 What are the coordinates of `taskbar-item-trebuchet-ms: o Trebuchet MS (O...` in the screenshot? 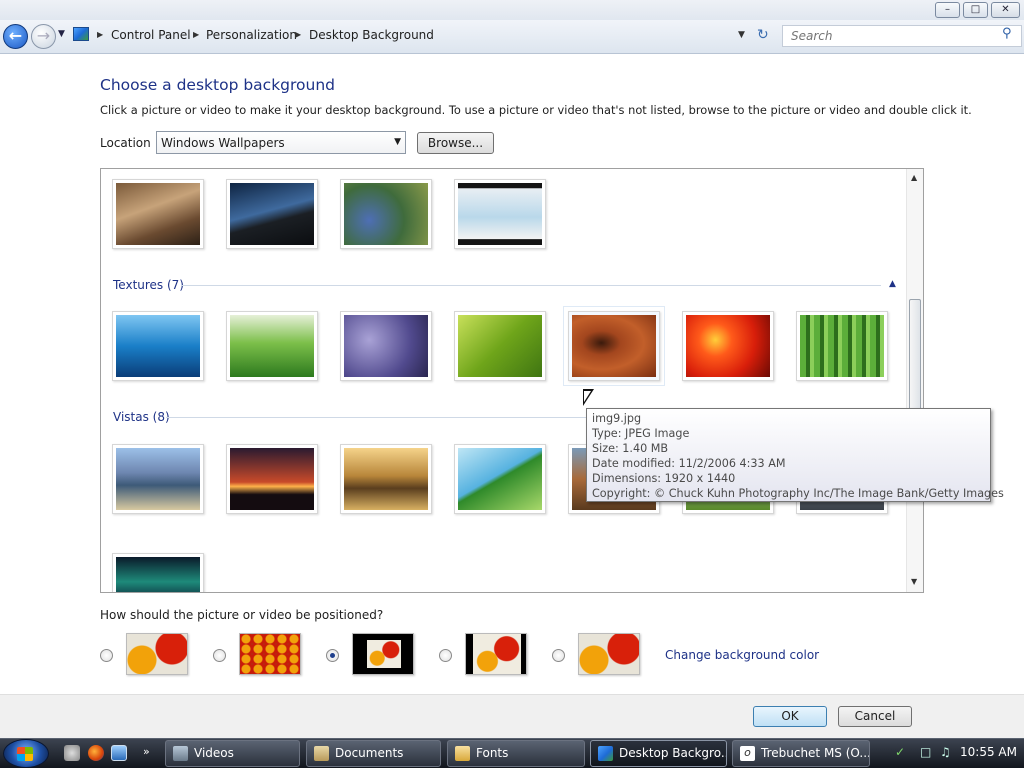 It's located at (801, 753).